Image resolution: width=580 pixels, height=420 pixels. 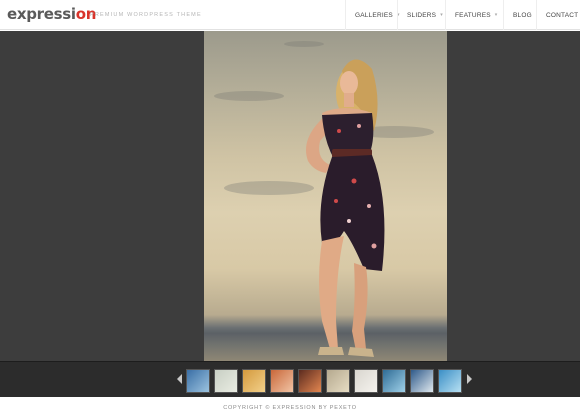 What do you see at coordinates (469, 379) in the screenshot?
I see `next-arrow-icon` at bounding box center [469, 379].